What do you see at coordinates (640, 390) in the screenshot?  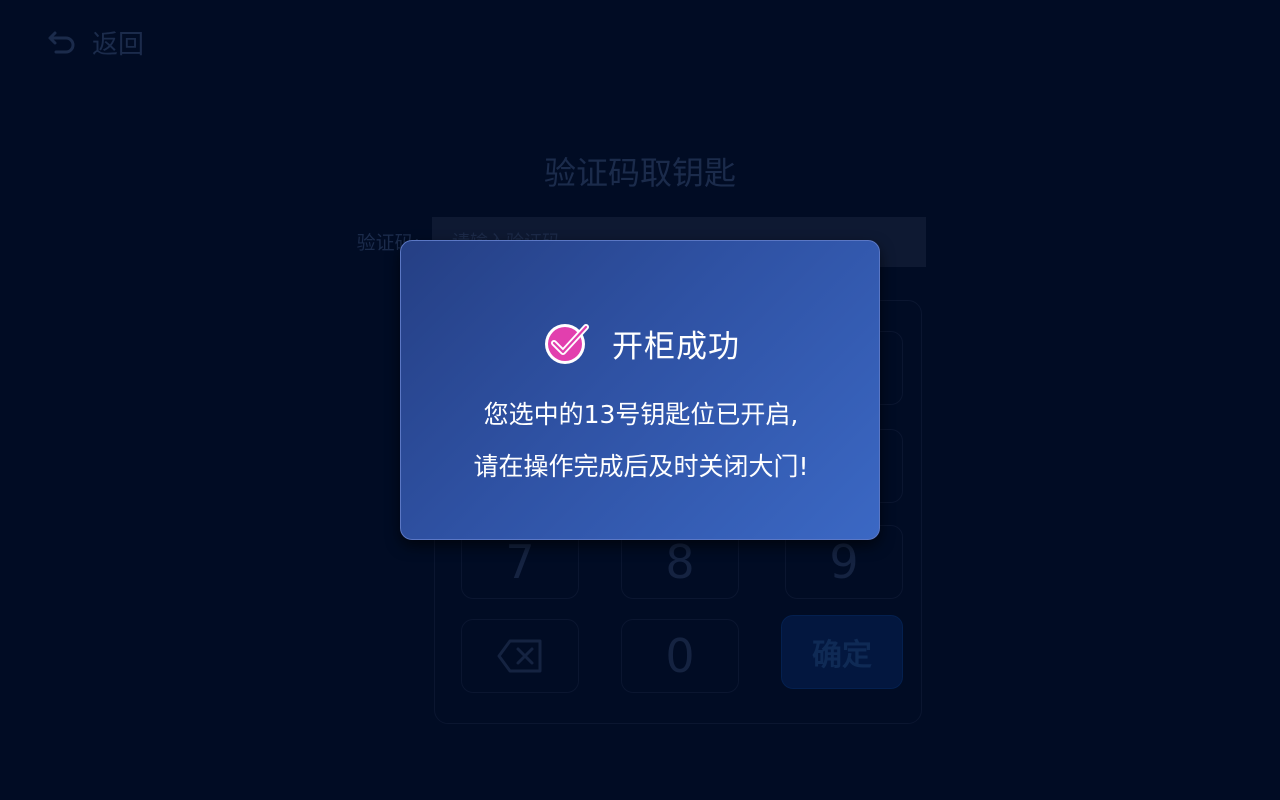 I see `success-modal: 开柜成功 您选中的13号钥匙位已开启, 请在操作完成后及时关闭大门!` at bounding box center [640, 390].